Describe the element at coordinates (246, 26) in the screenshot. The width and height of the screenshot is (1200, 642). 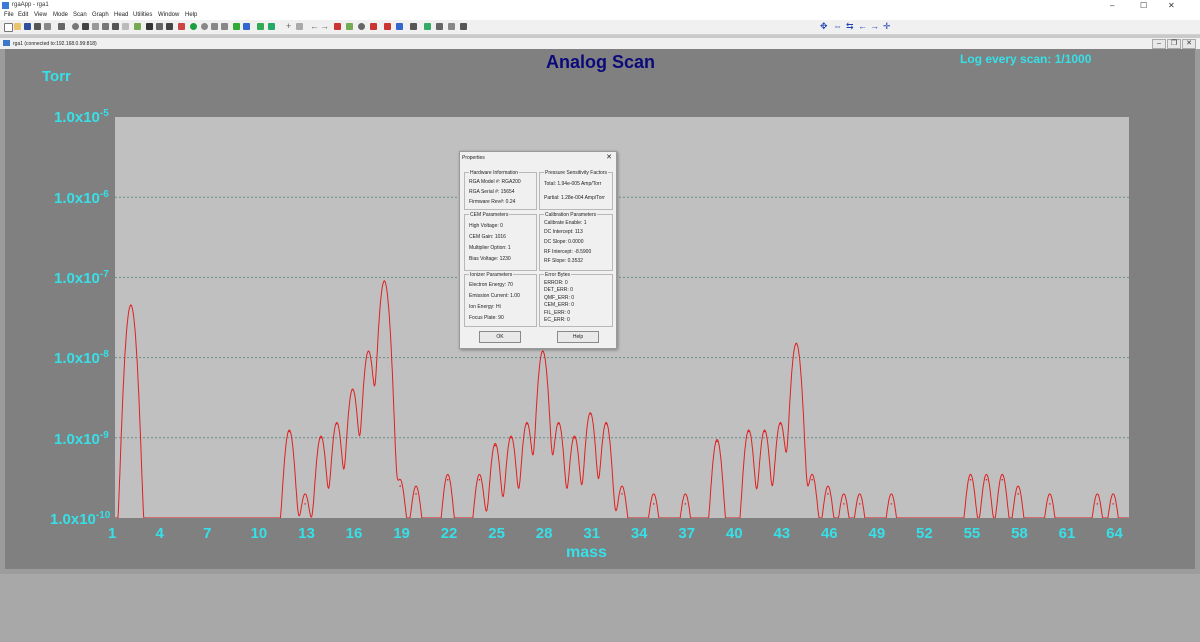
I see `chart-fit-icon` at that location.